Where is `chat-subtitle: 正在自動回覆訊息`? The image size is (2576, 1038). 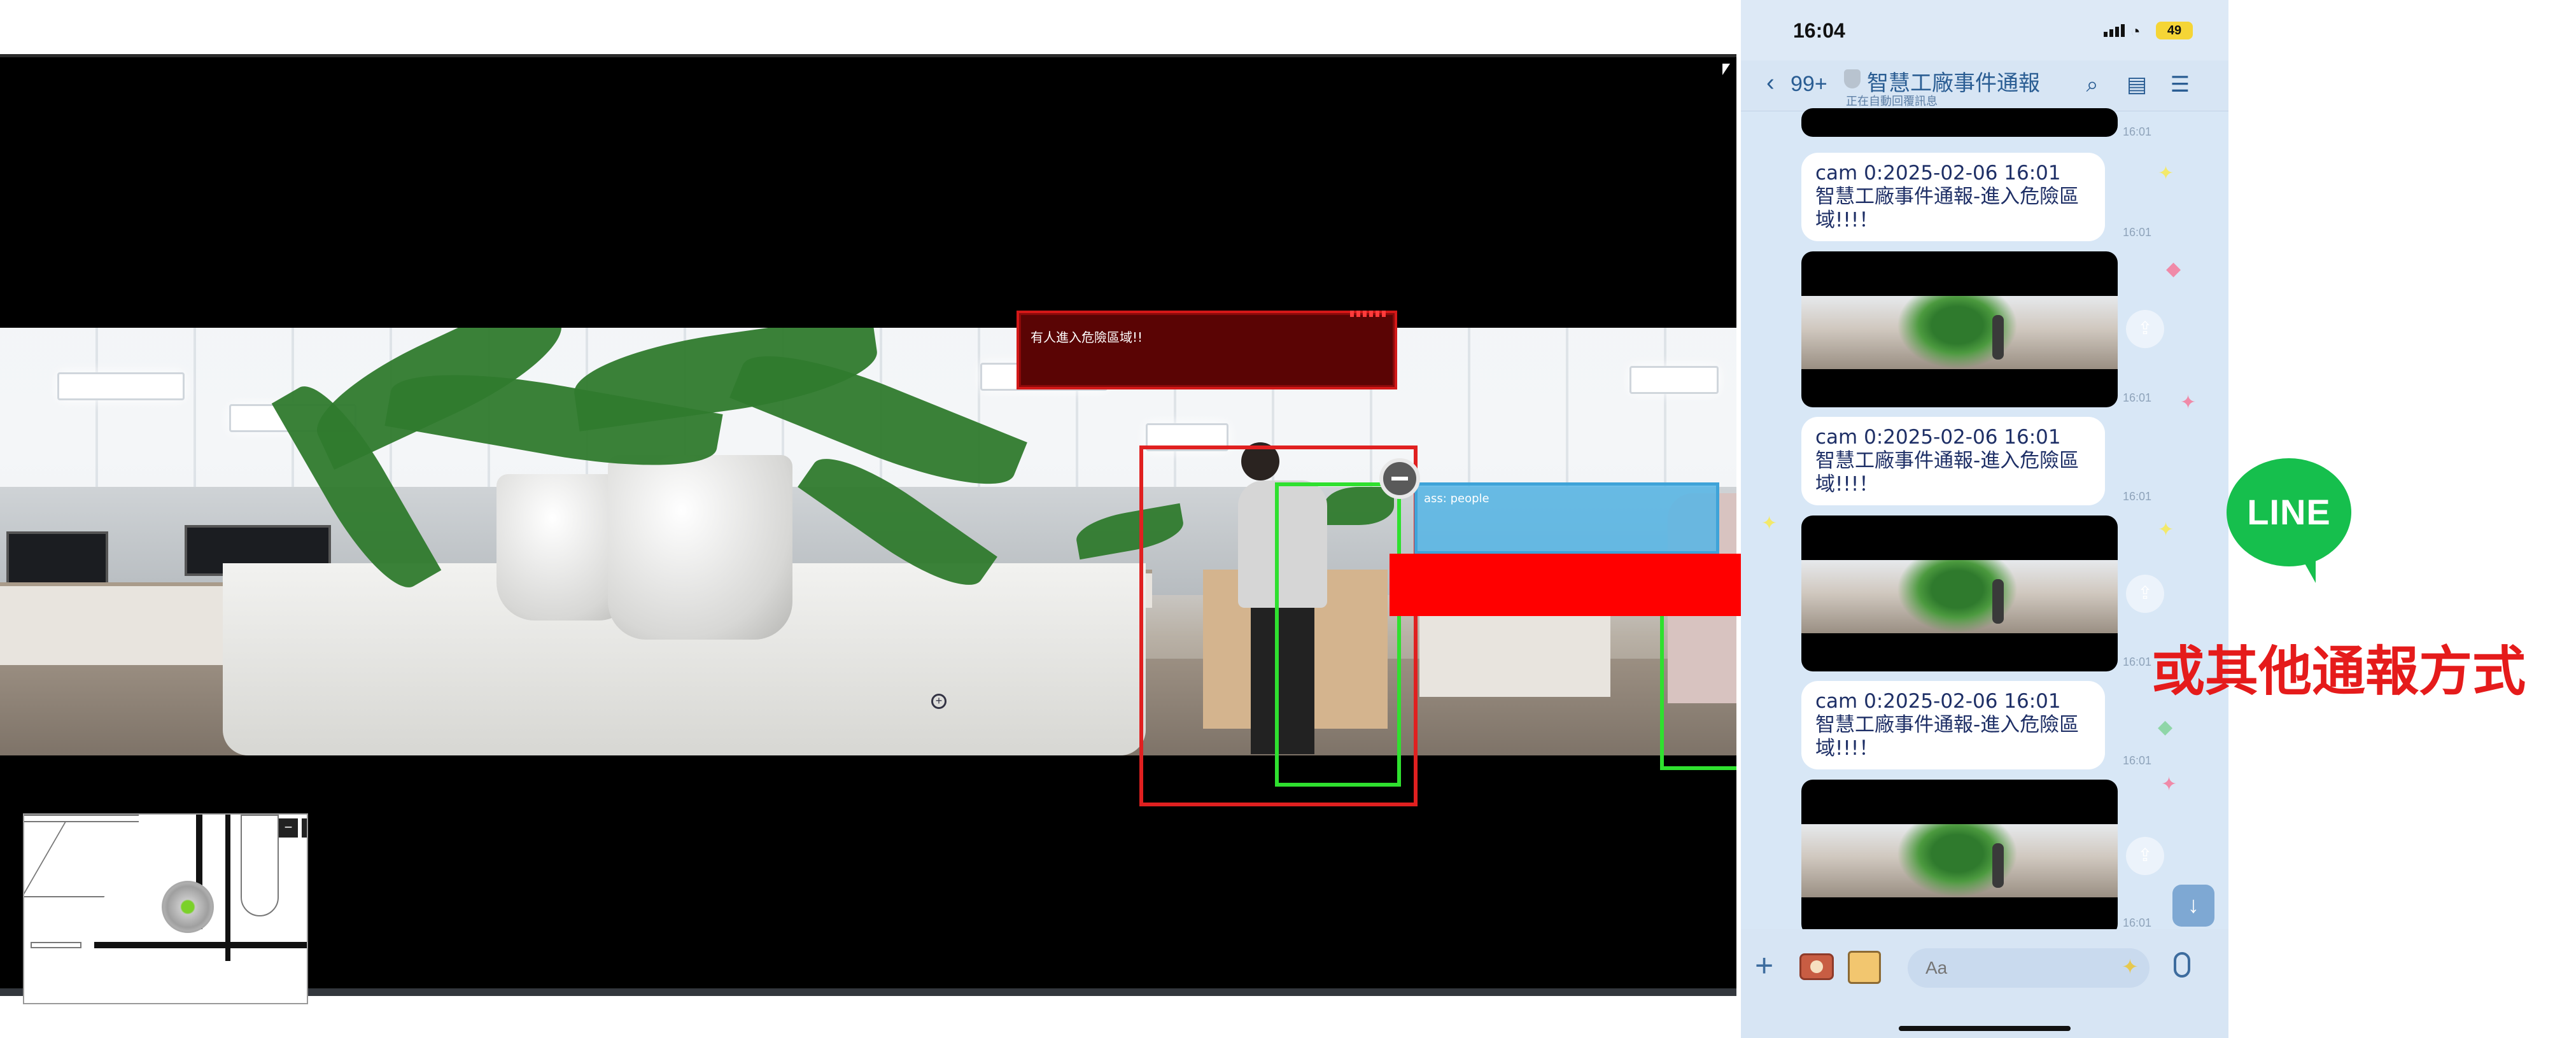
chat-subtitle: 正在自動回覆訊息 is located at coordinates (1892, 101).